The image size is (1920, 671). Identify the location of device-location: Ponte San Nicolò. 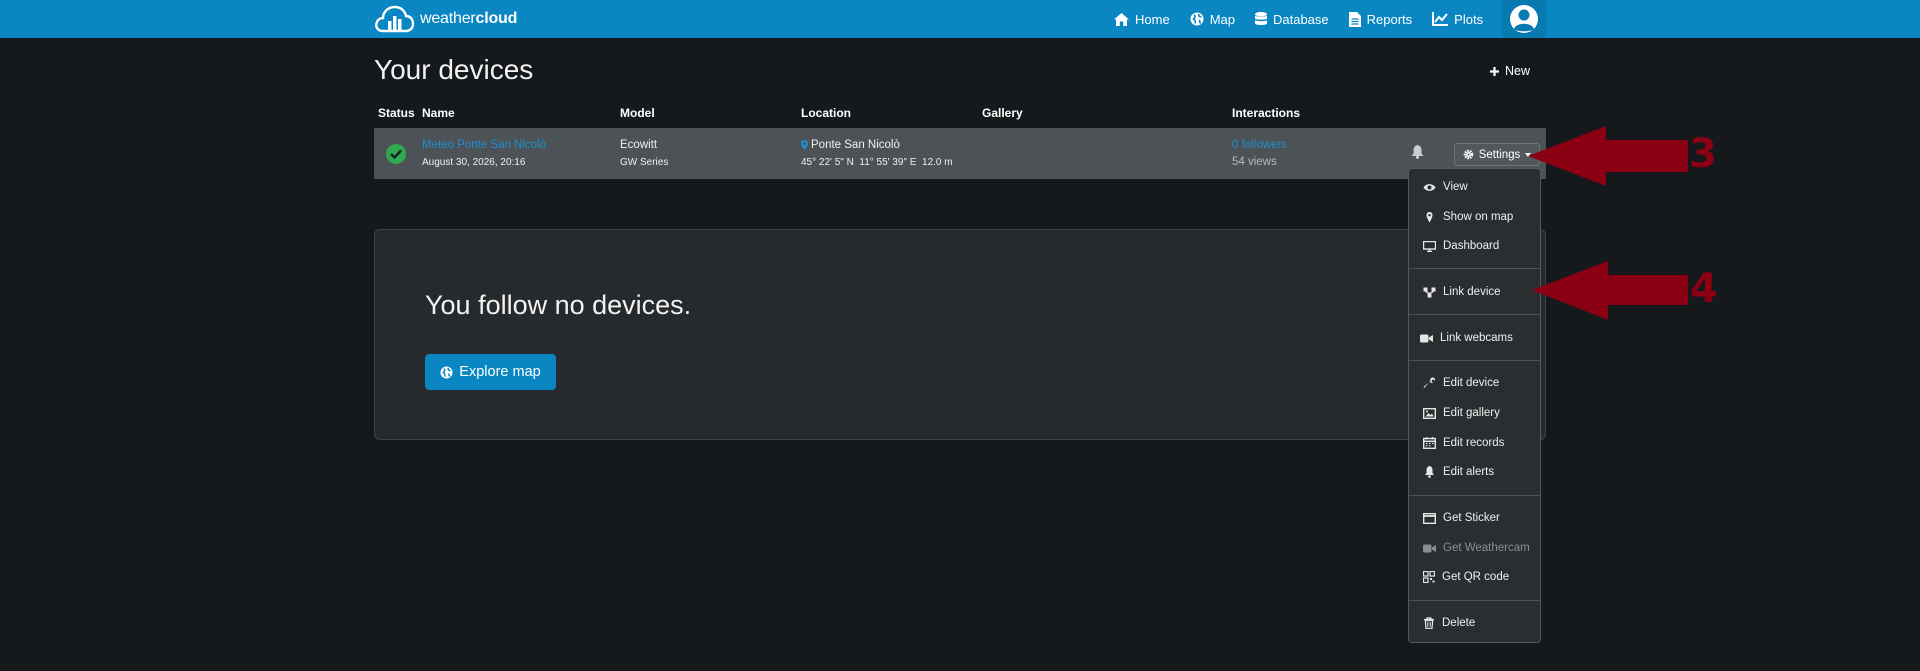
(850, 145).